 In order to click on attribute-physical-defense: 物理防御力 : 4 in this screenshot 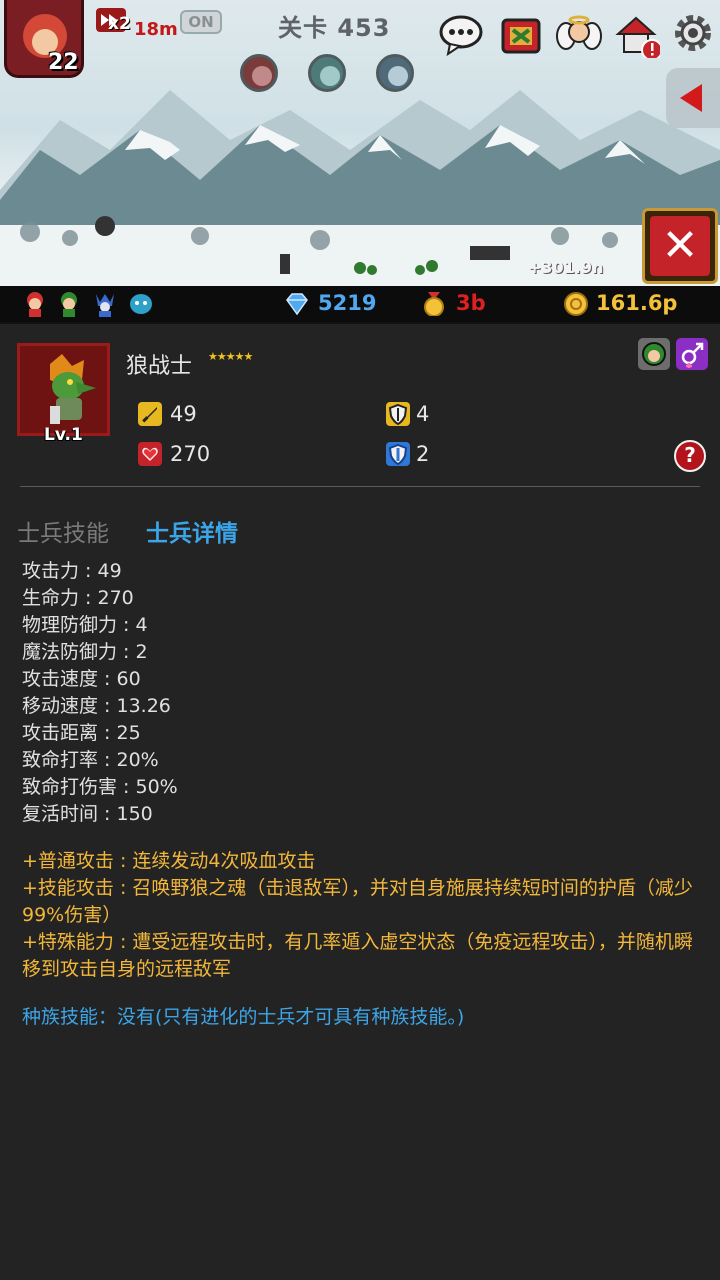, I will do `click(85, 625)`.